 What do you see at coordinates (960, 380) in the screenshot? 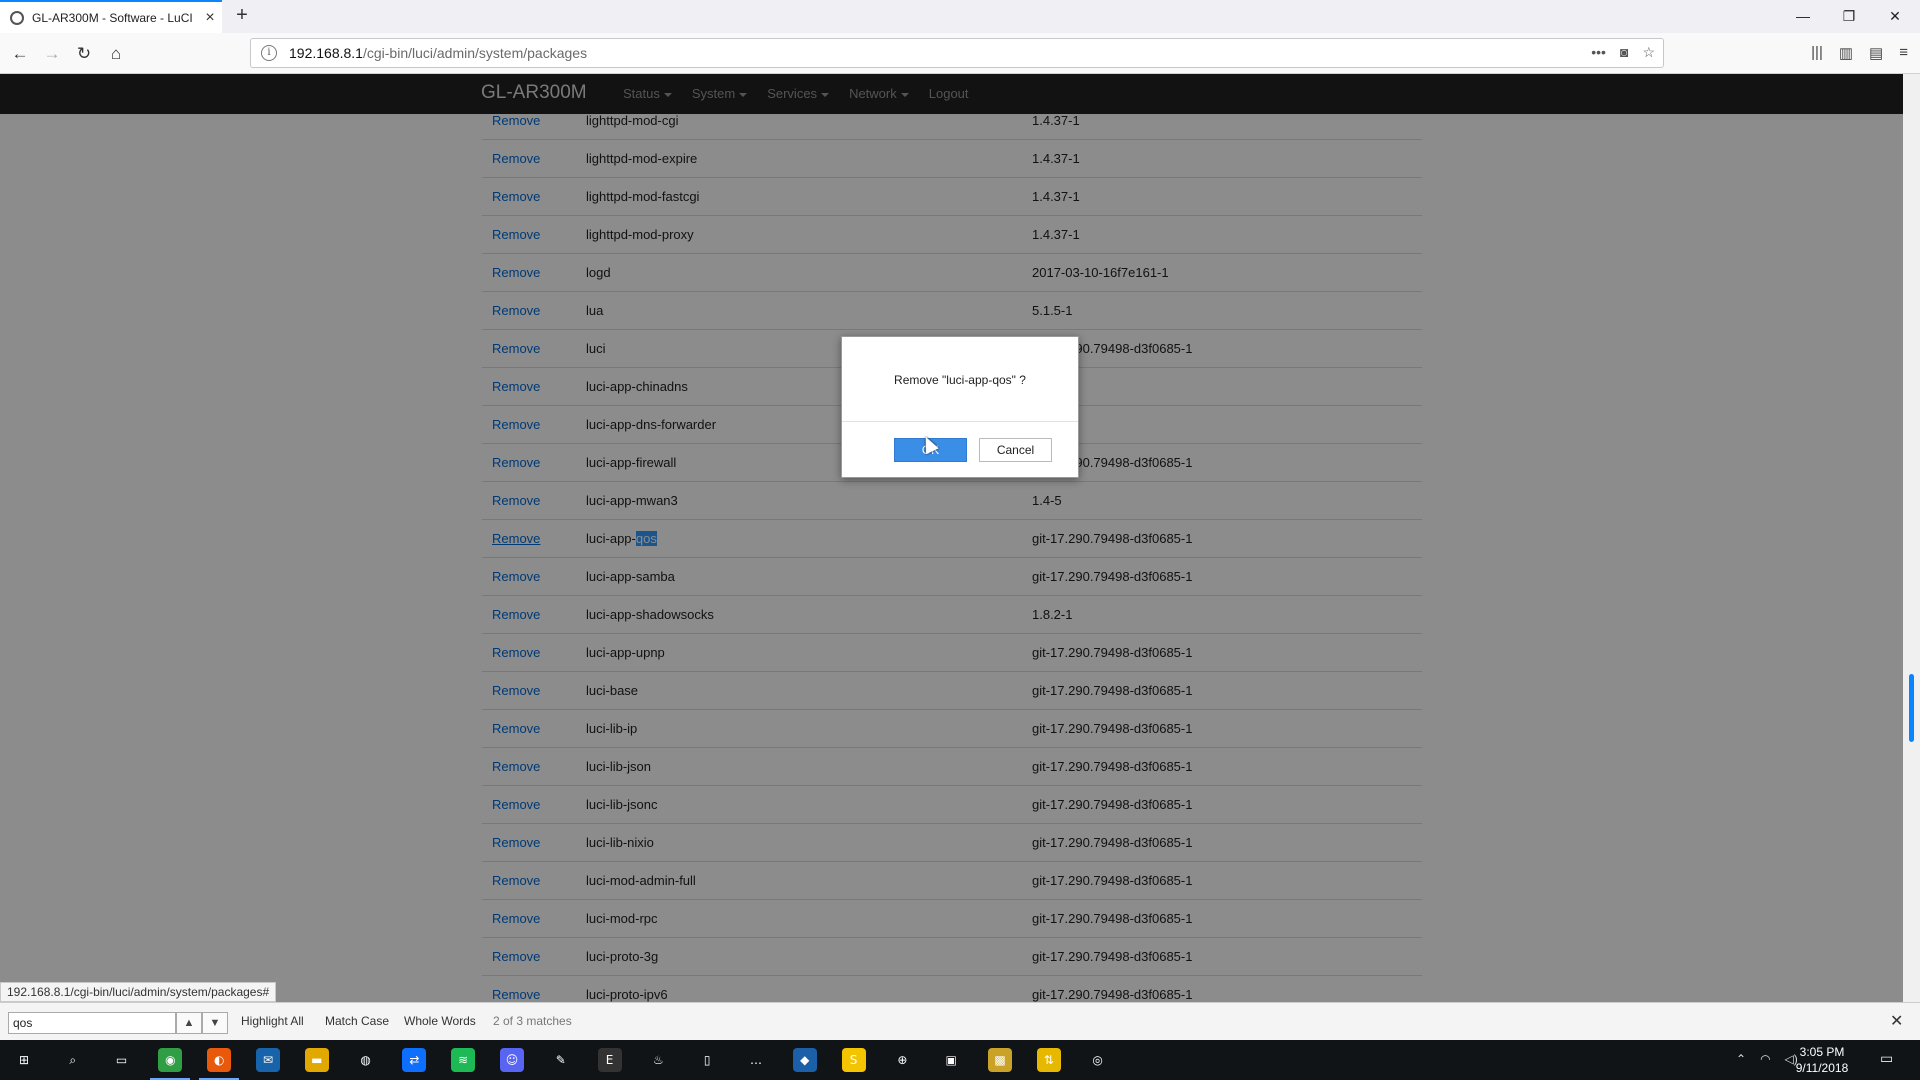
I see `dialog-message: Remove "luci-app-qos" ?` at bounding box center [960, 380].